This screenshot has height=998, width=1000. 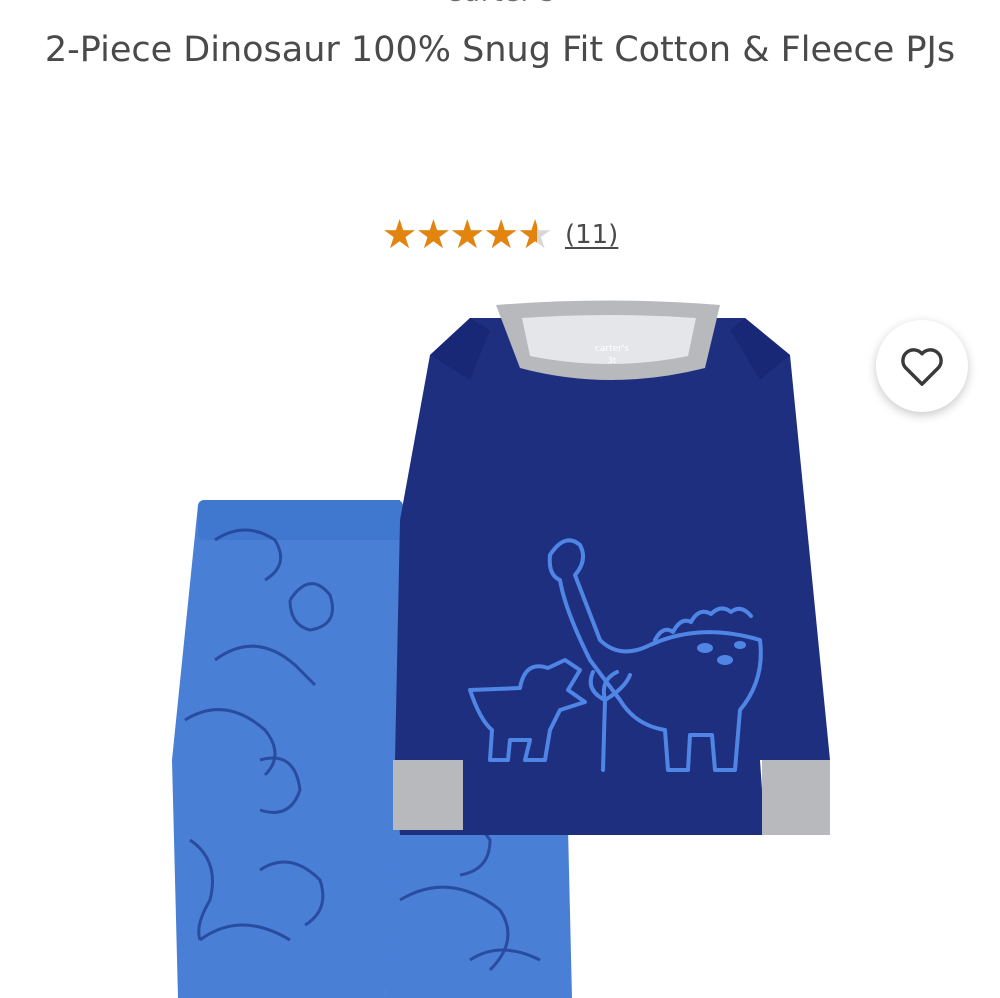 What do you see at coordinates (612, 360) in the screenshot?
I see `svg-text: 3t` at bounding box center [612, 360].